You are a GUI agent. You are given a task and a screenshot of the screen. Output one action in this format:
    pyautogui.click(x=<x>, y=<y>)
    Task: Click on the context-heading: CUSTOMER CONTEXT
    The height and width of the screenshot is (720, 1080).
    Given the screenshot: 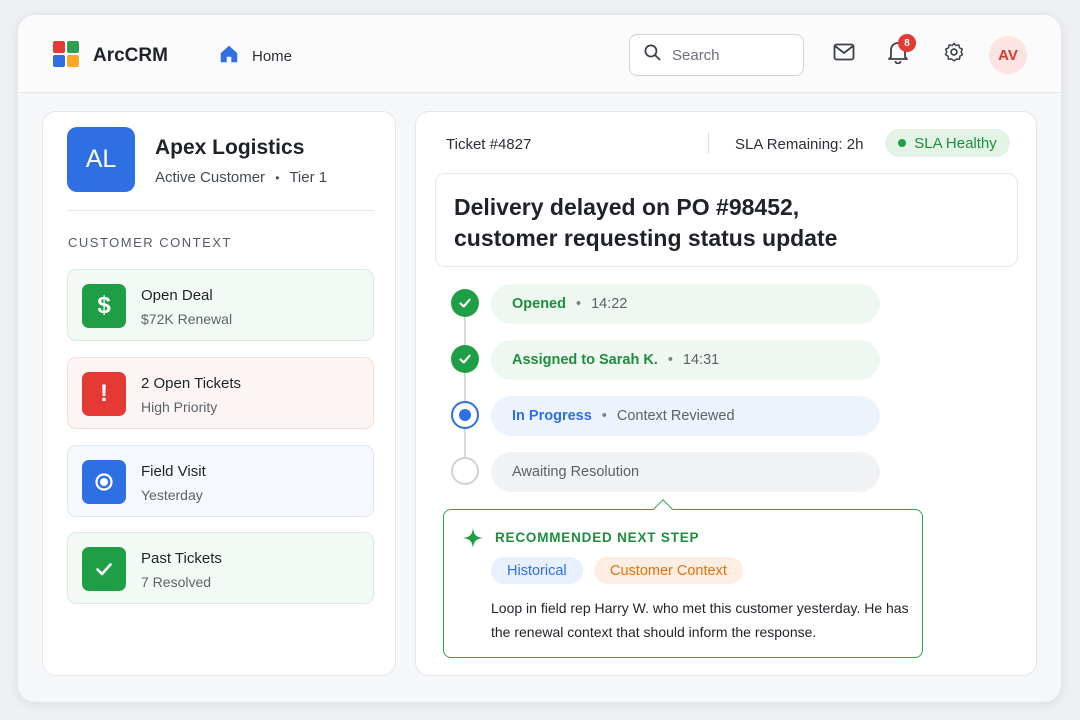 What is the action you would take?
    pyautogui.click(x=150, y=242)
    